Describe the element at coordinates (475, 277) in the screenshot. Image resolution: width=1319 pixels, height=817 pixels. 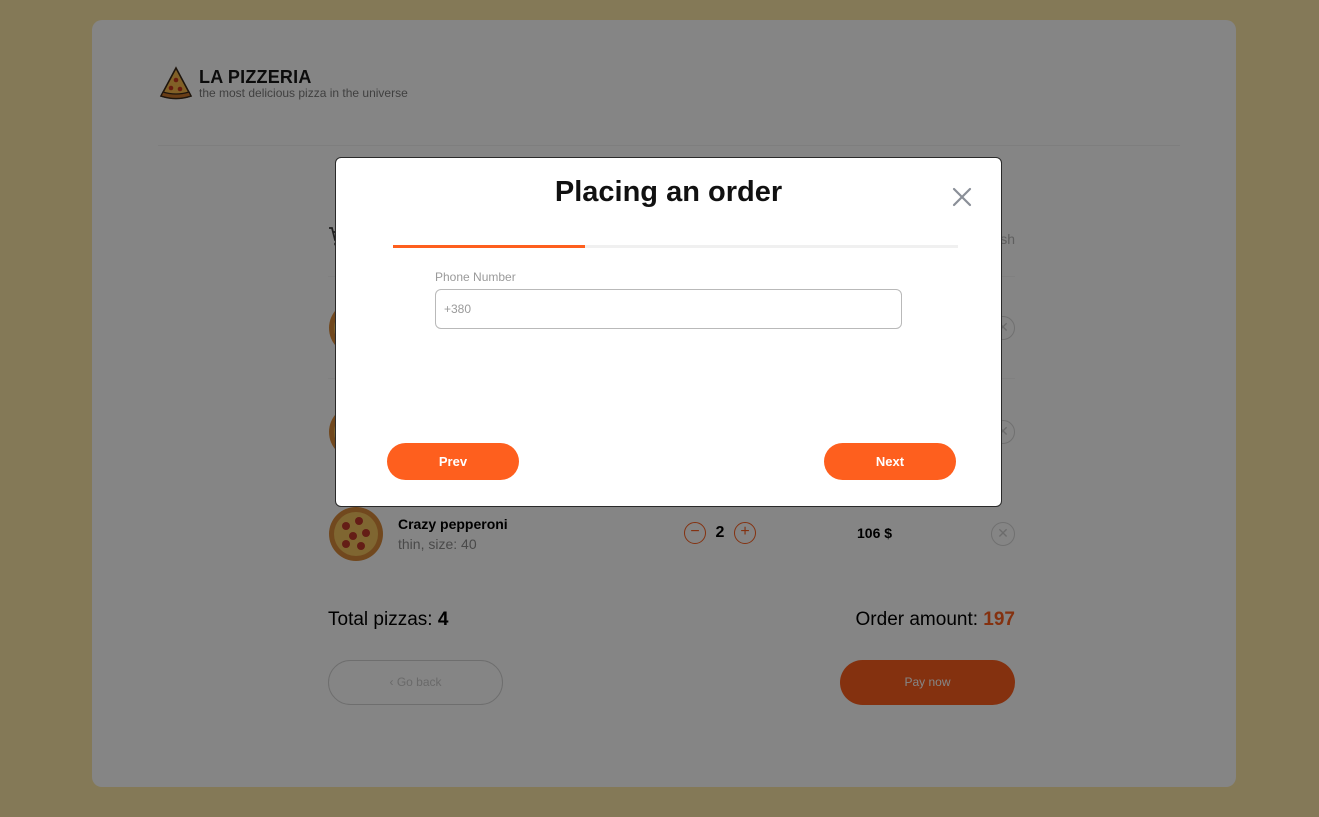
I see `phone-label: Phone Number` at that location.